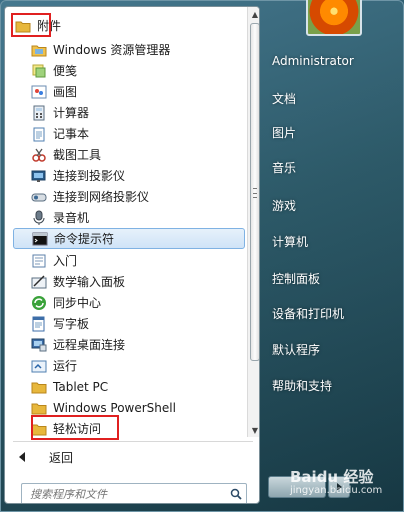 Image resolution: width=404 pixels, height=512 pixels. I want to click on back-arrow-icon, so click(22, 457).